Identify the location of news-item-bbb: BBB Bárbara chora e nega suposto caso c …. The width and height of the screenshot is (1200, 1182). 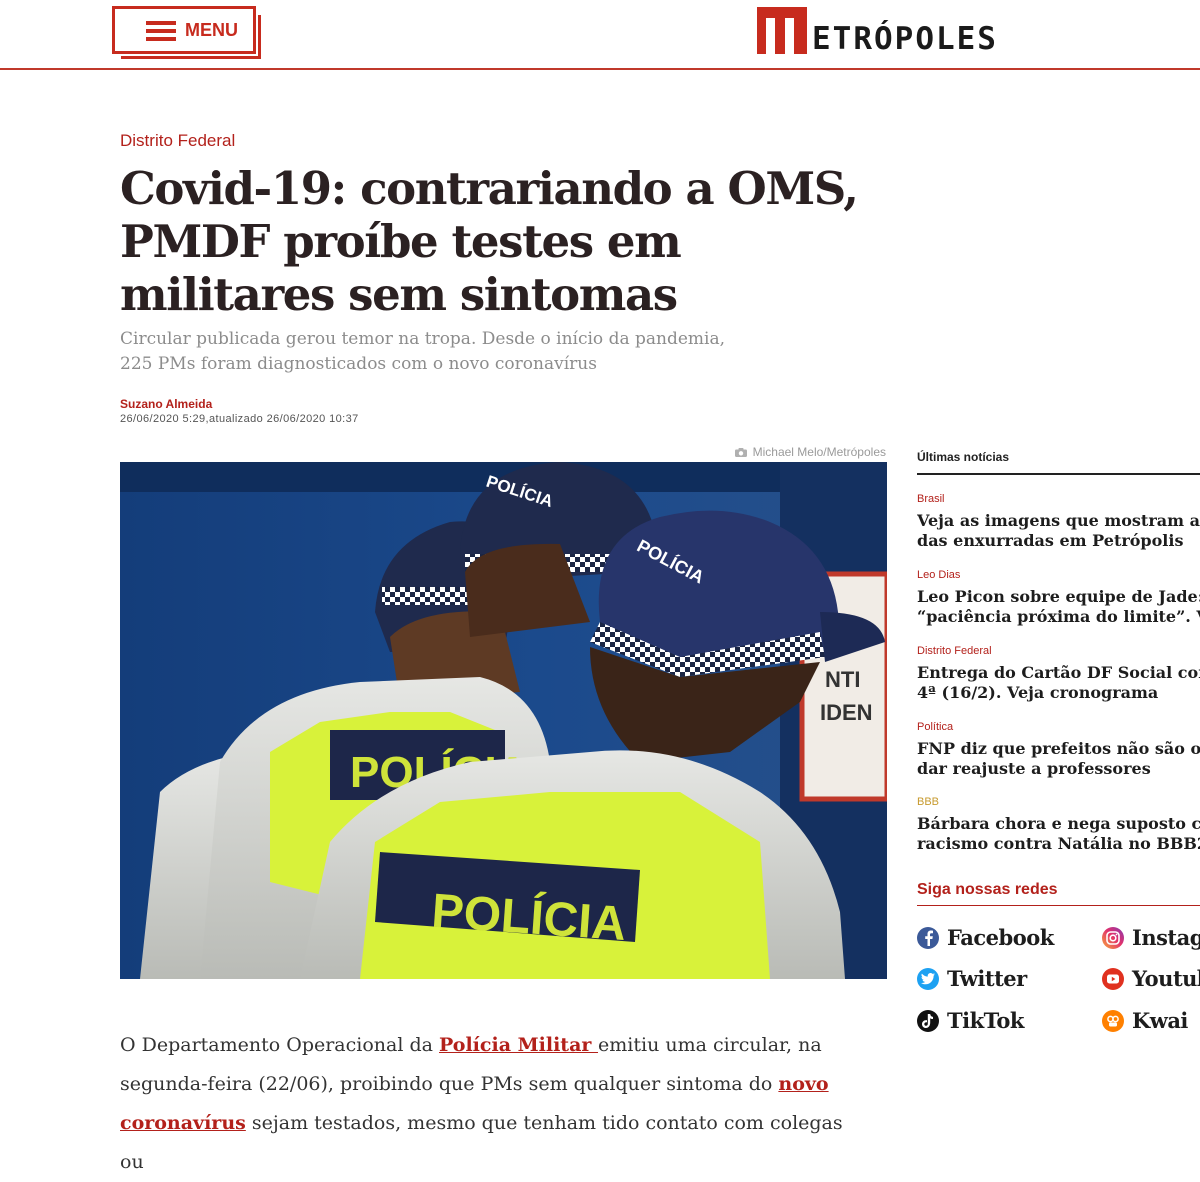
(1058, 825).